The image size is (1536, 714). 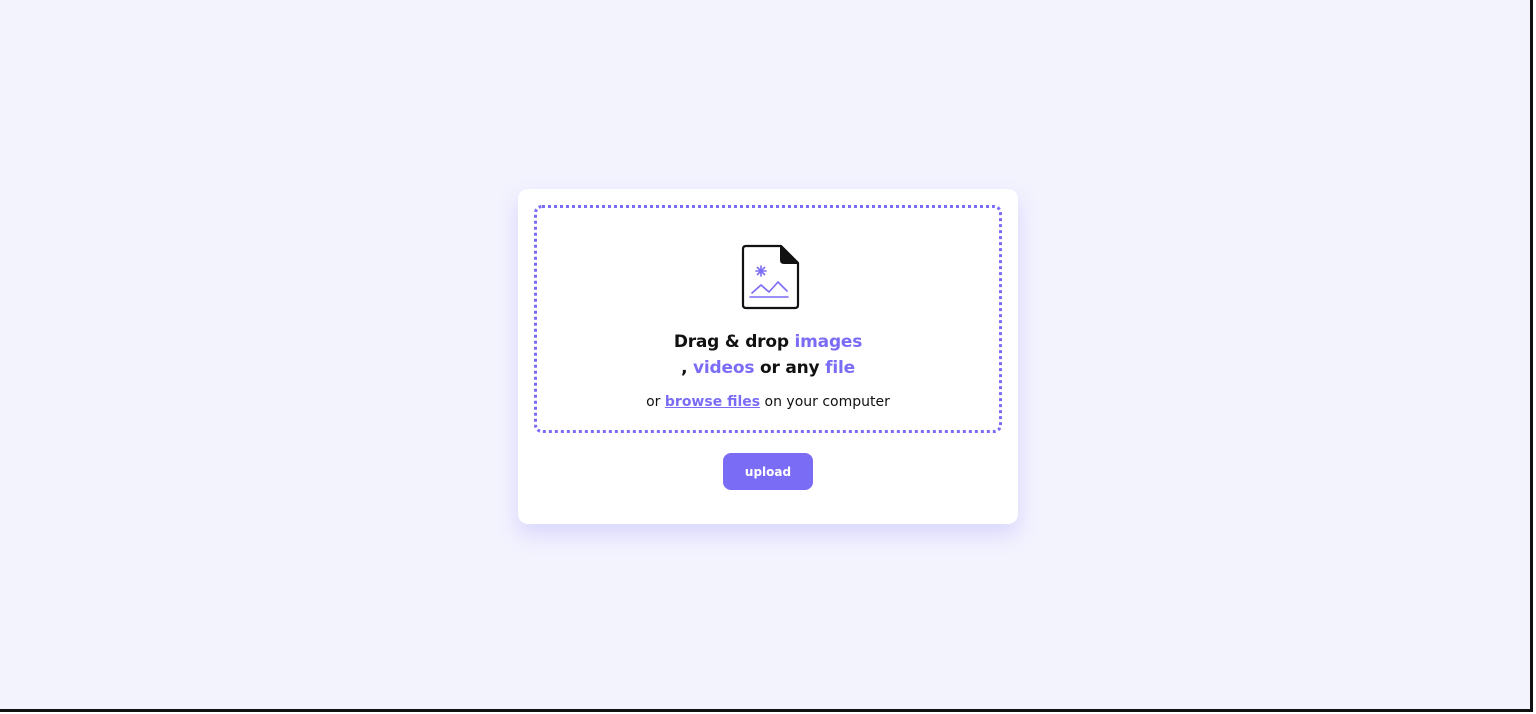 I want to click on headline-images: images, so click(x=828, y=342).